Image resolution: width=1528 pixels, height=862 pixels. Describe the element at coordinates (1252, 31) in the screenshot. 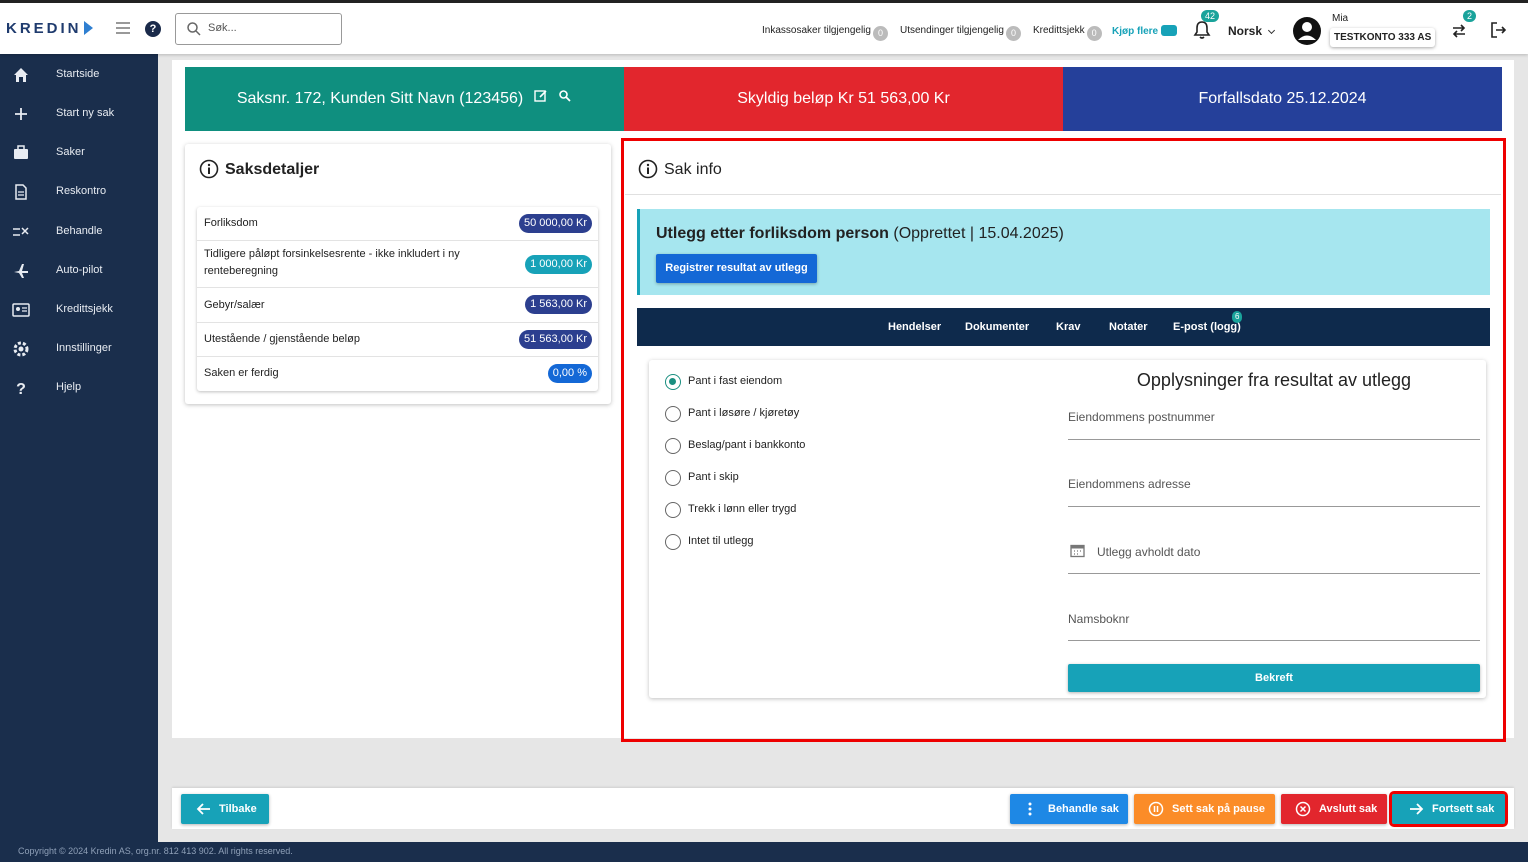

I see `language-select: Norsk` at that location.